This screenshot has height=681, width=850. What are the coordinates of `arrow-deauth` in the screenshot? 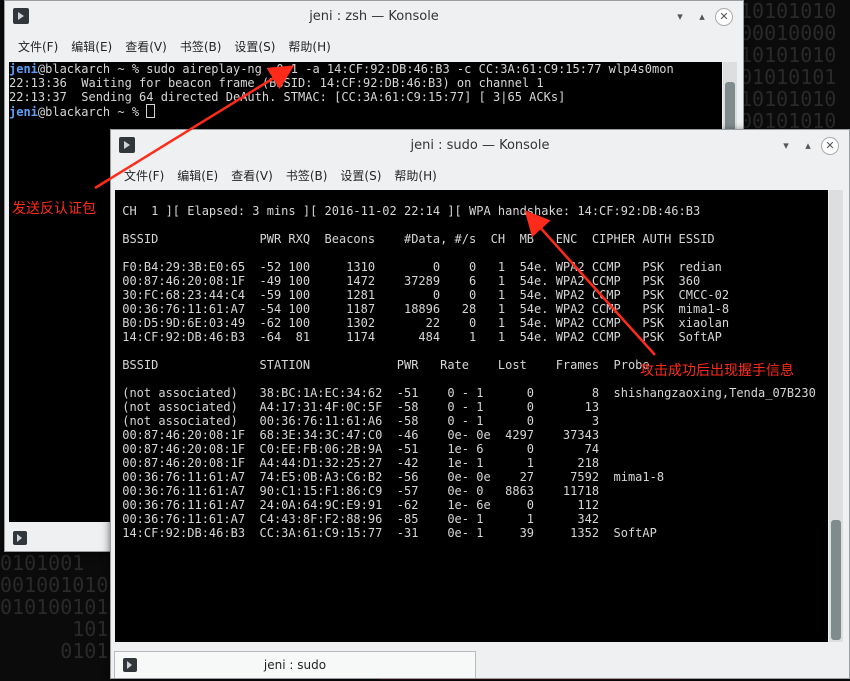 It's located at (194, 127).